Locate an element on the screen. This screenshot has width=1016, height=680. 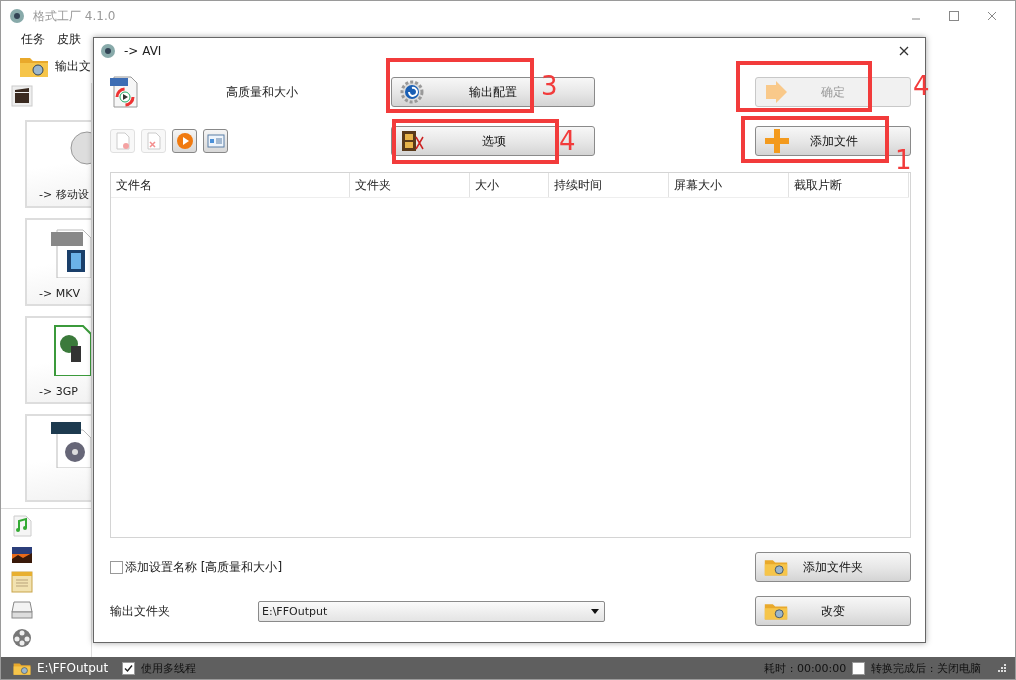
resize-grip-icon is located at coordinates (1002, 668).